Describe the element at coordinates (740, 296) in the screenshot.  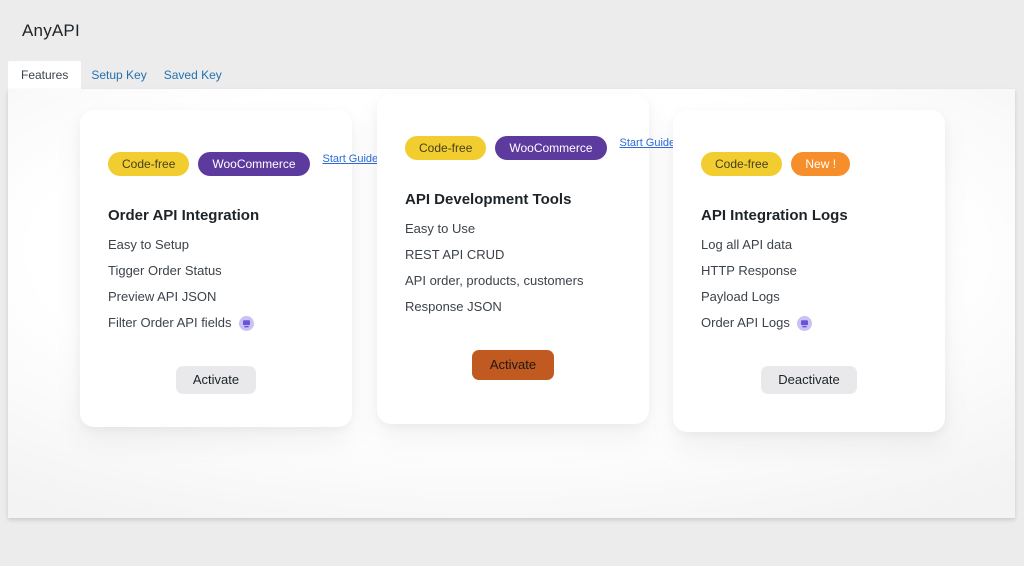
I see `feature-text: Payload Logs` at that location.